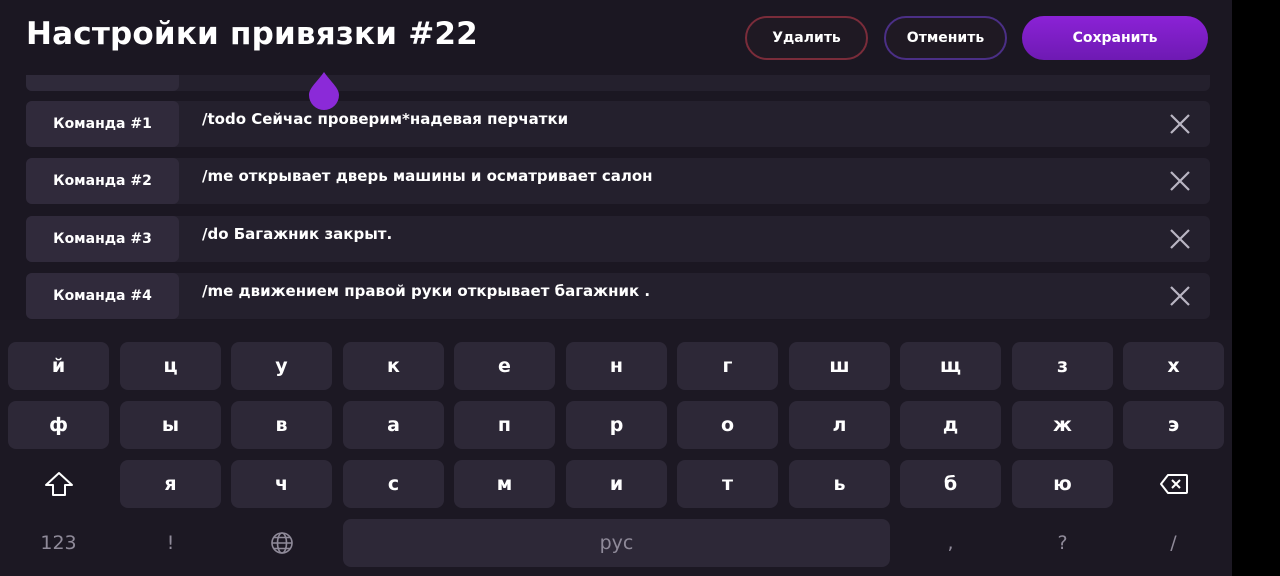 This screenshot has height=576, width=1280. Describe the element at coordinates (945, 38) in the screenshot. I see `cancel-button: Отменить` at that location.